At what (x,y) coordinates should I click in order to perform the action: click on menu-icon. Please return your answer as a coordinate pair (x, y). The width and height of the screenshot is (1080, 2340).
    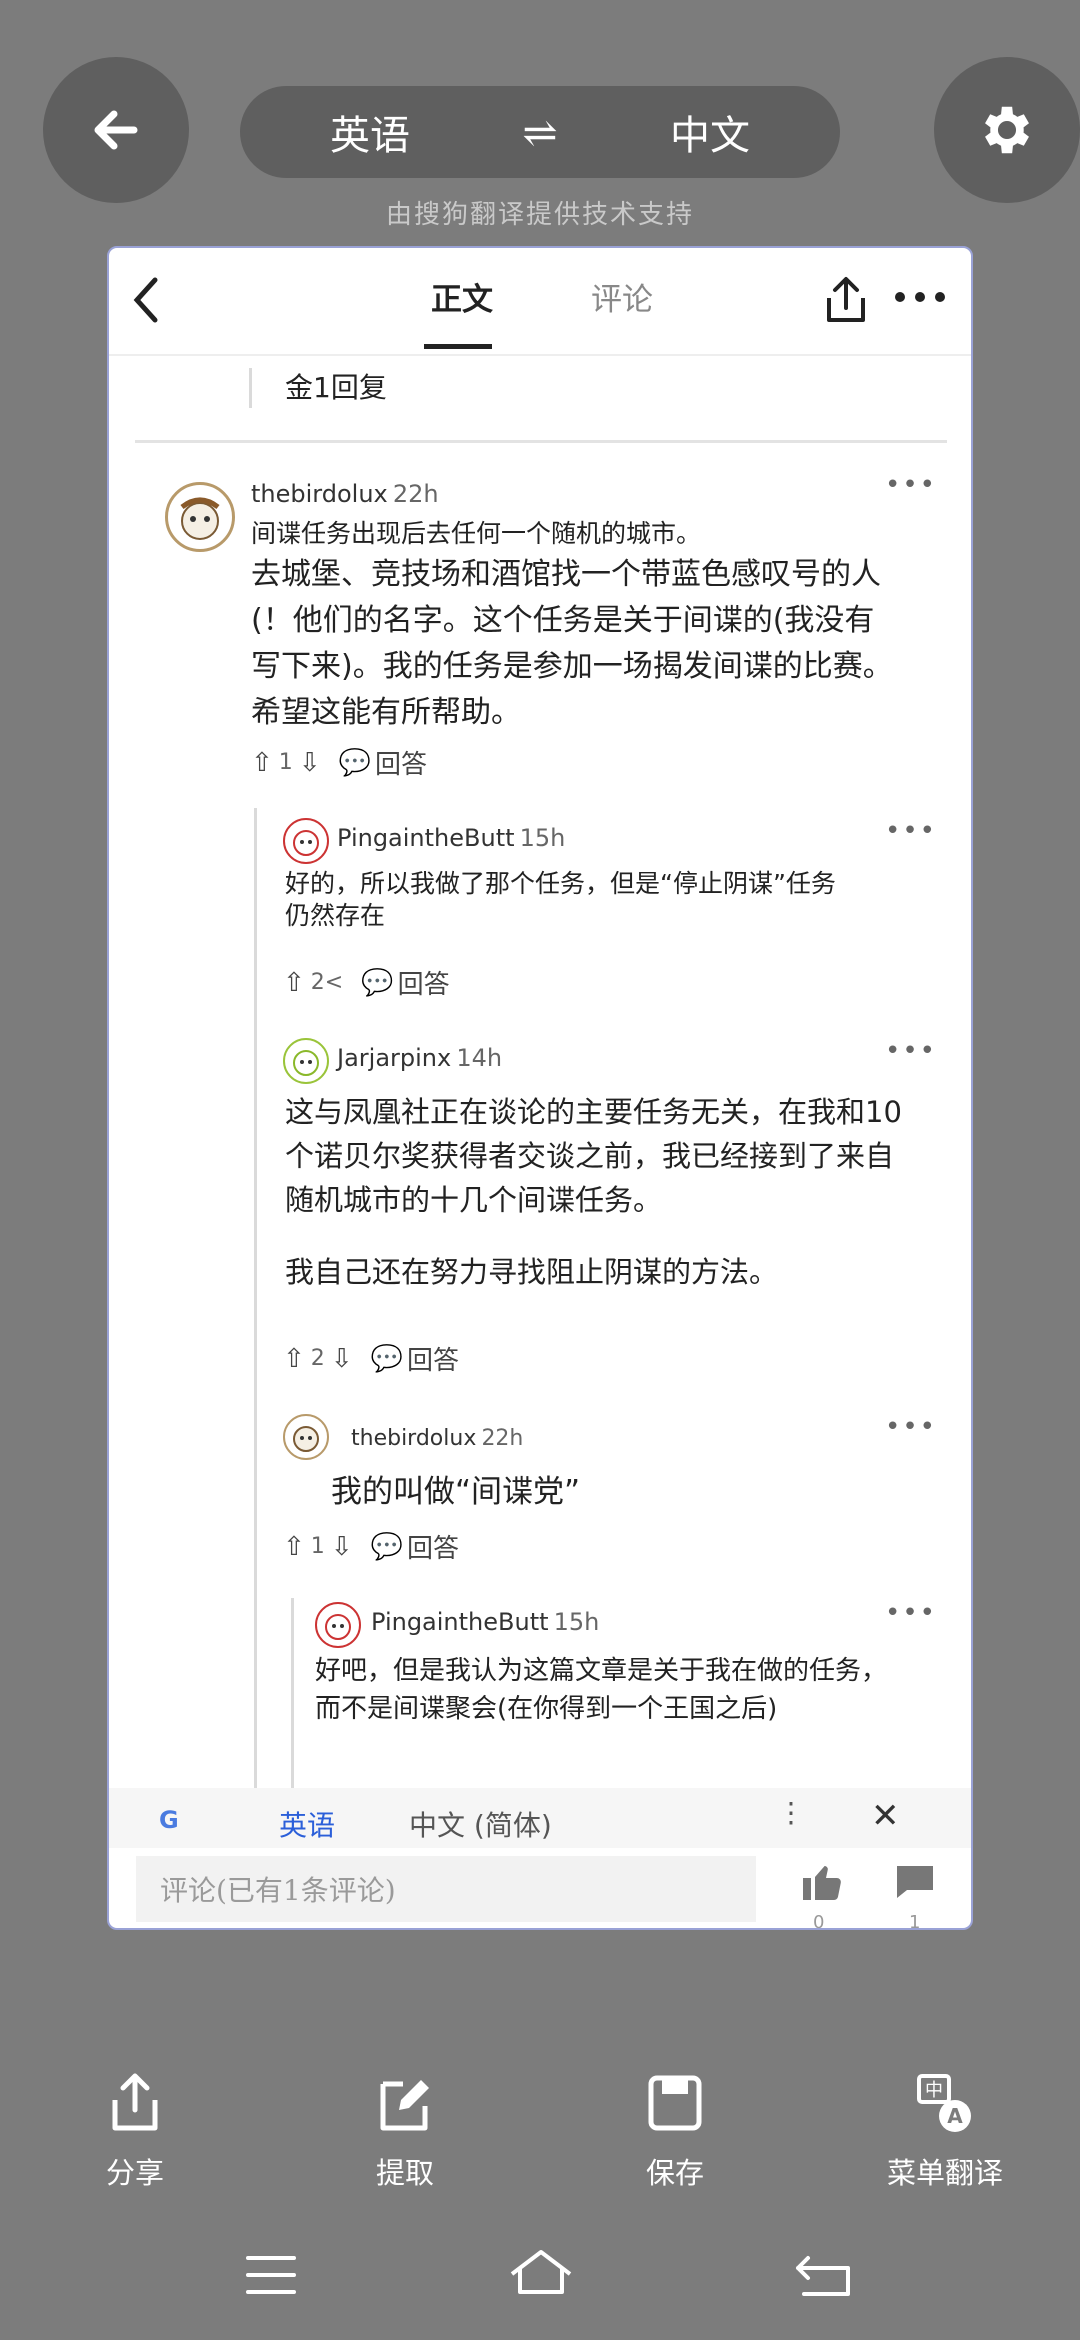
    Looking at the image, I should click on (271, 2275).